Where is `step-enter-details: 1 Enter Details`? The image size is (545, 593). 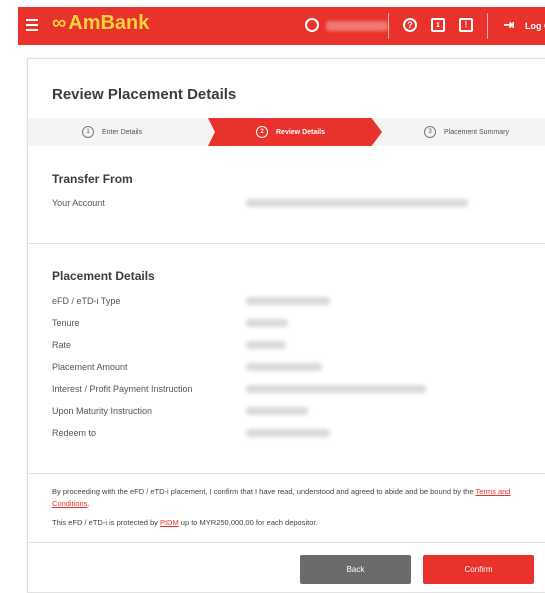 step-enter-details: 1 Enter Details is located at coordinates (112, 132).